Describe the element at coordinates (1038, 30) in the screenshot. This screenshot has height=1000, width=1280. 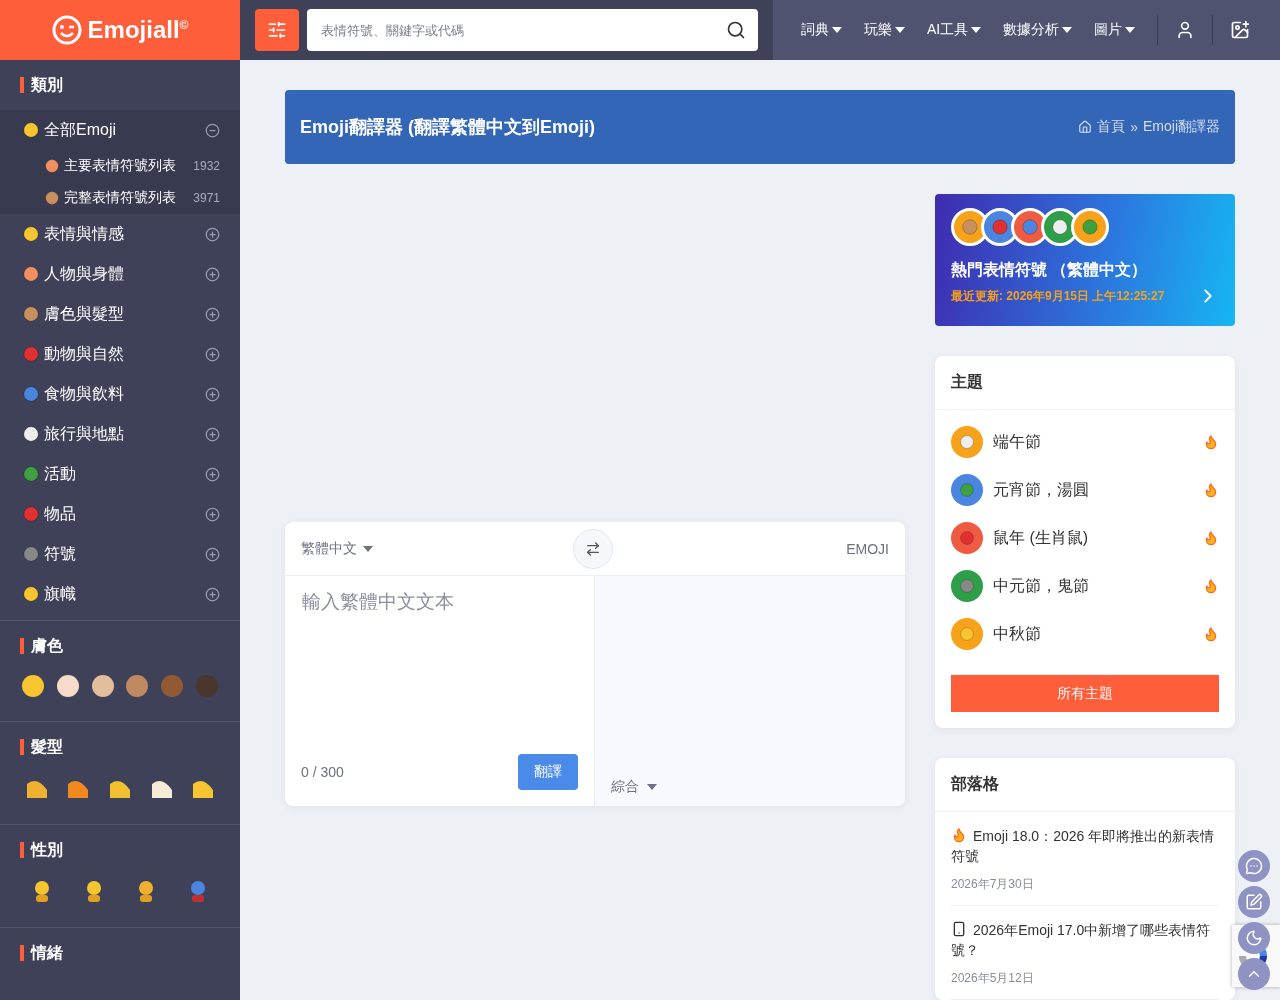
I see `nav-menu-item: 數據分析` at that location.